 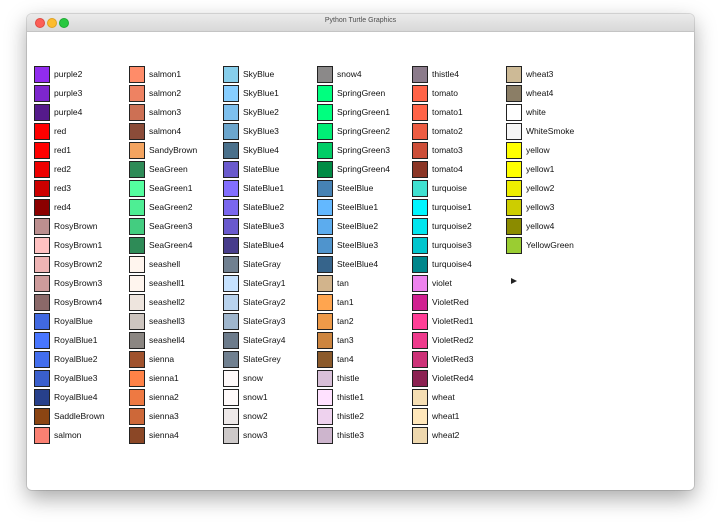 What do you see at coordinates (358, 245) in the screenshot?
I see `color-name-label: SteelBlue3` at bounding box center [358, 245].